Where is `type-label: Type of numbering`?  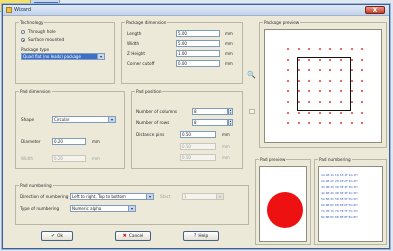
type-label: Type of numbering is located at coordinates (40, 208).